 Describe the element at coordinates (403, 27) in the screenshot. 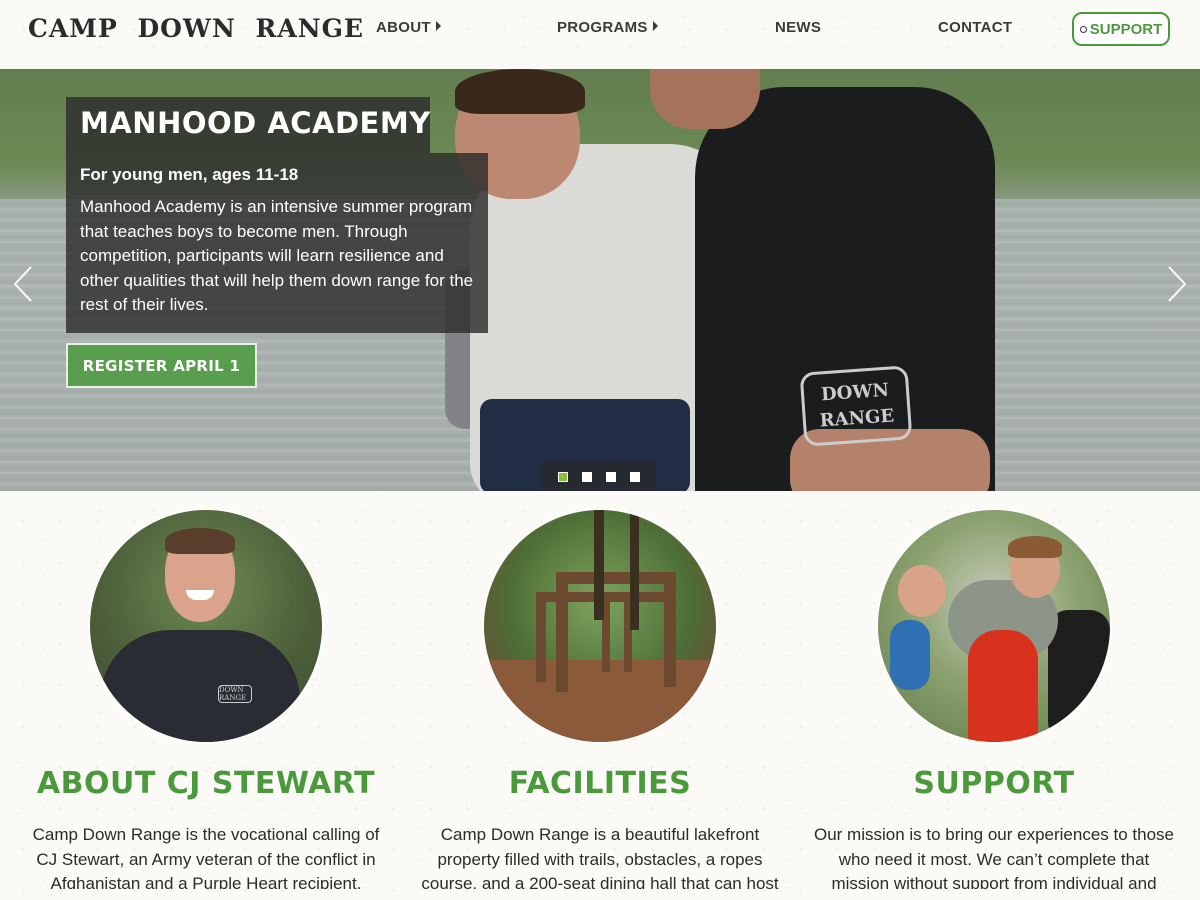

I see `nav-about-label: ABOUT` at that location.